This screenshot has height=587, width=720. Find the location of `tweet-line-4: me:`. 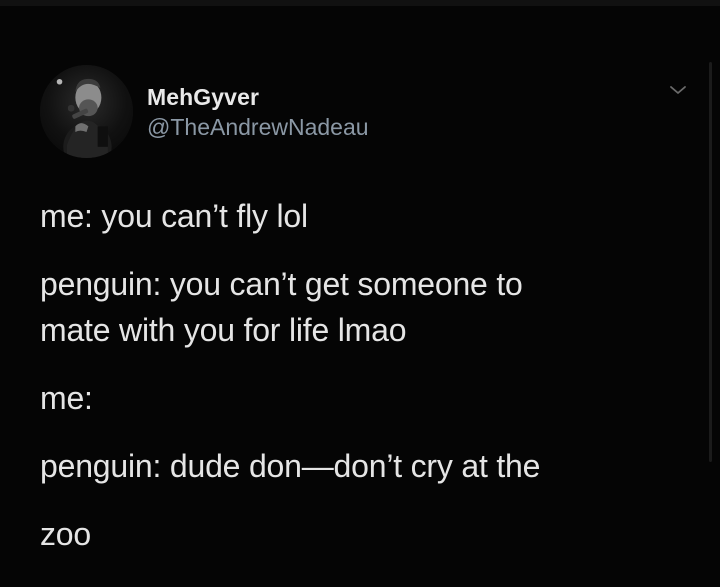

tweet-line-4: me: is located at coordinates (66, 398).